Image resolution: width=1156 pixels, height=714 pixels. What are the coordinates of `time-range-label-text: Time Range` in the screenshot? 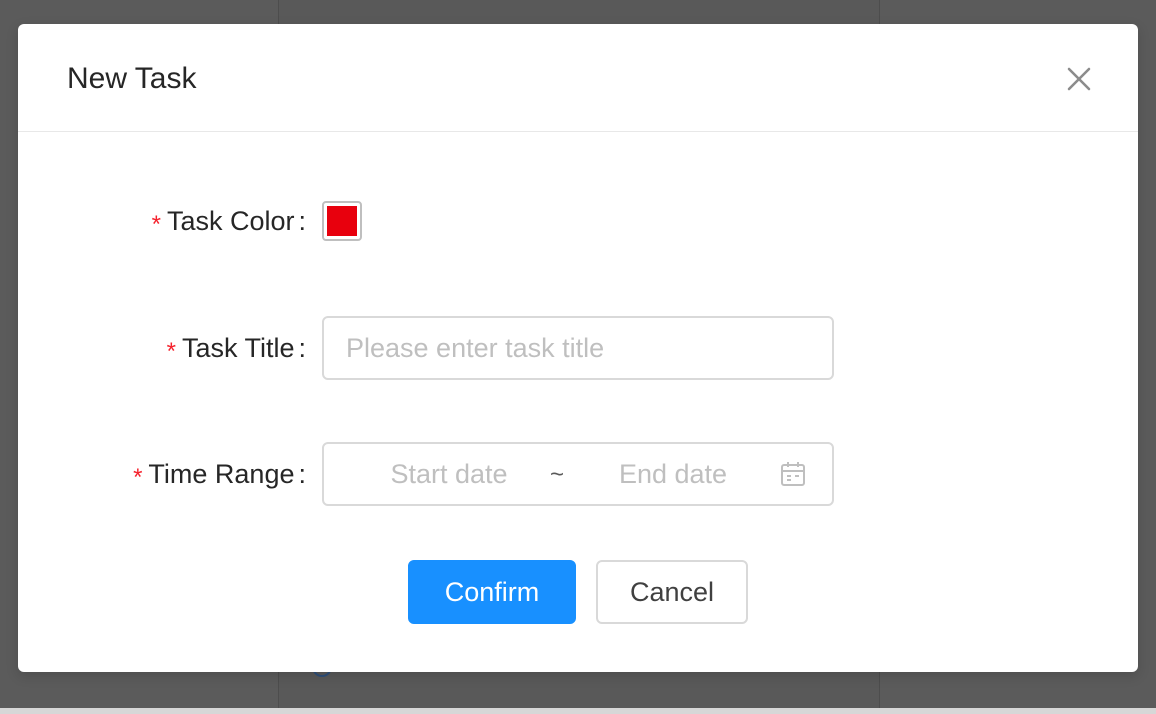 It's located at (221, 474).